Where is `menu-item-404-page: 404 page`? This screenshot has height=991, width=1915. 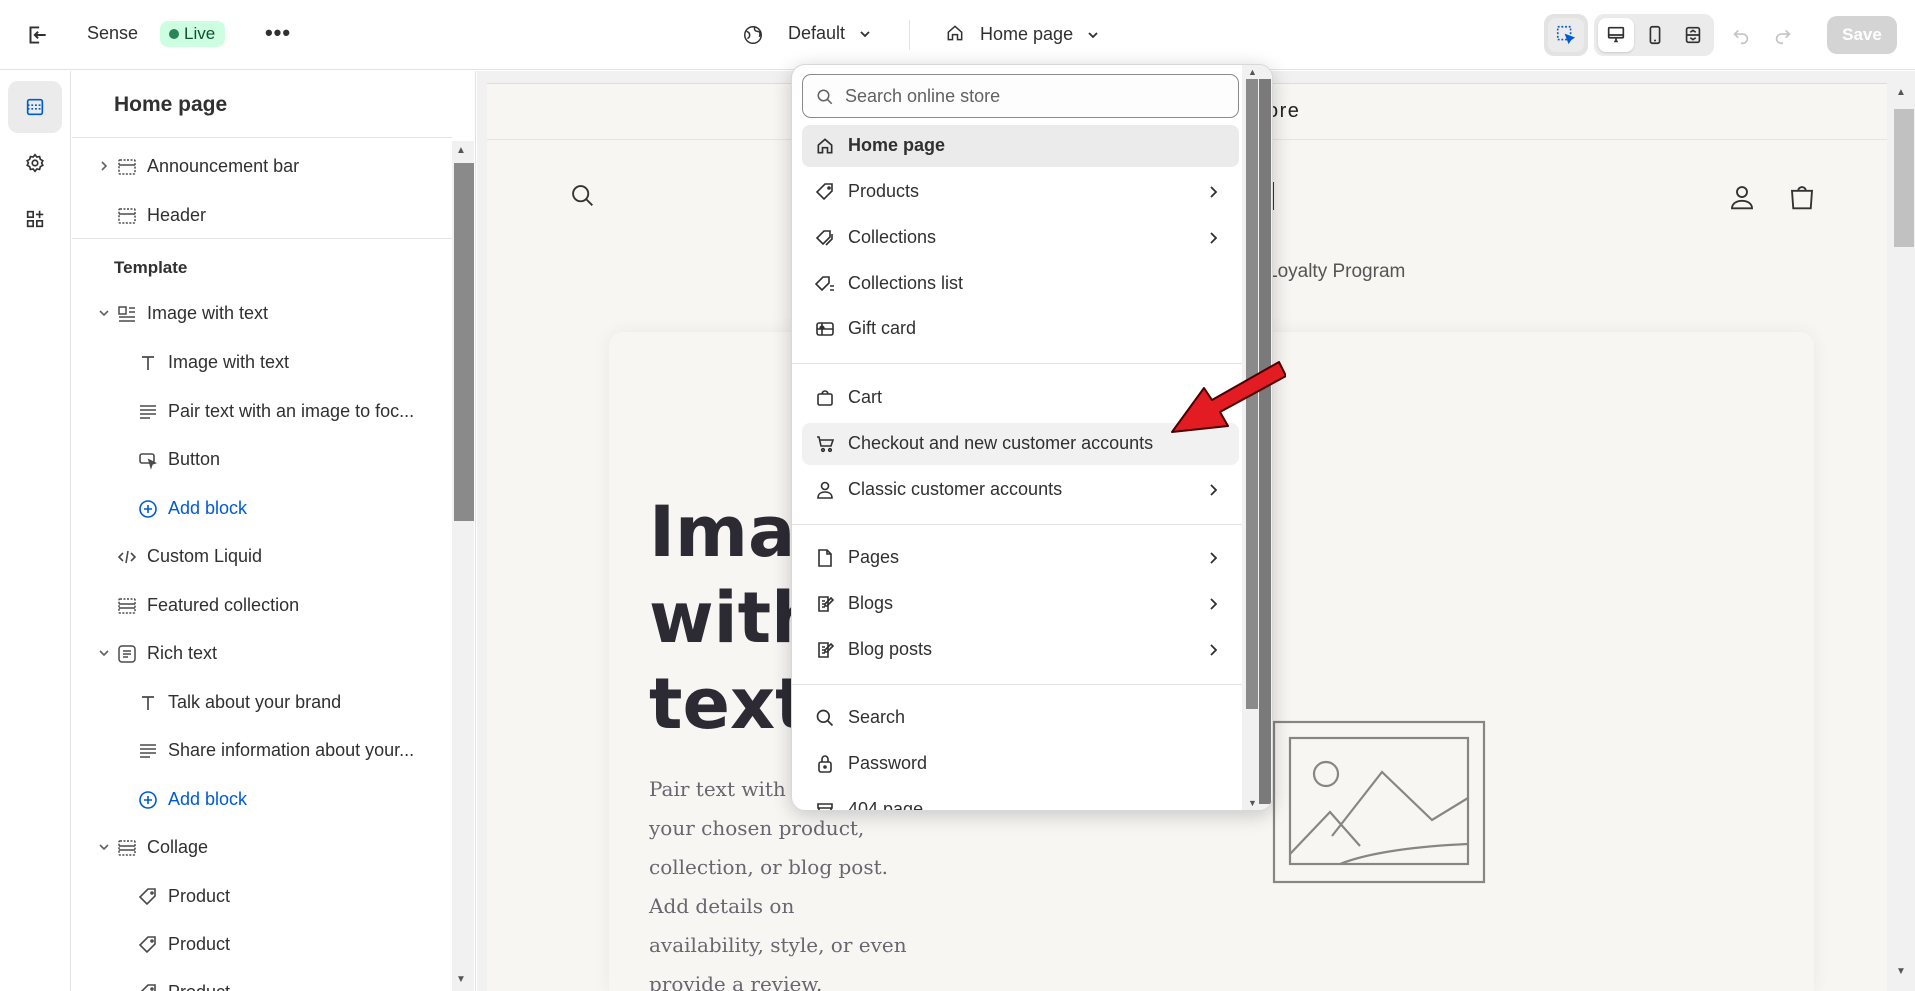 menu-item-404-page: 404 page is located at coordinates (1020, 800).